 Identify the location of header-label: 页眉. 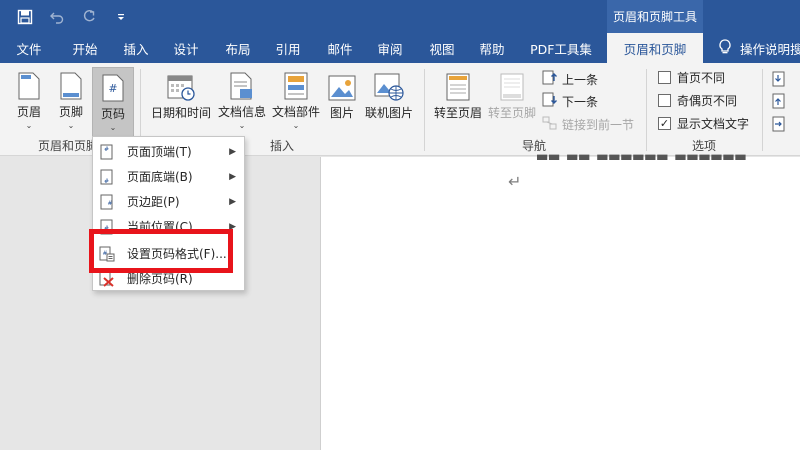
(28, 112).